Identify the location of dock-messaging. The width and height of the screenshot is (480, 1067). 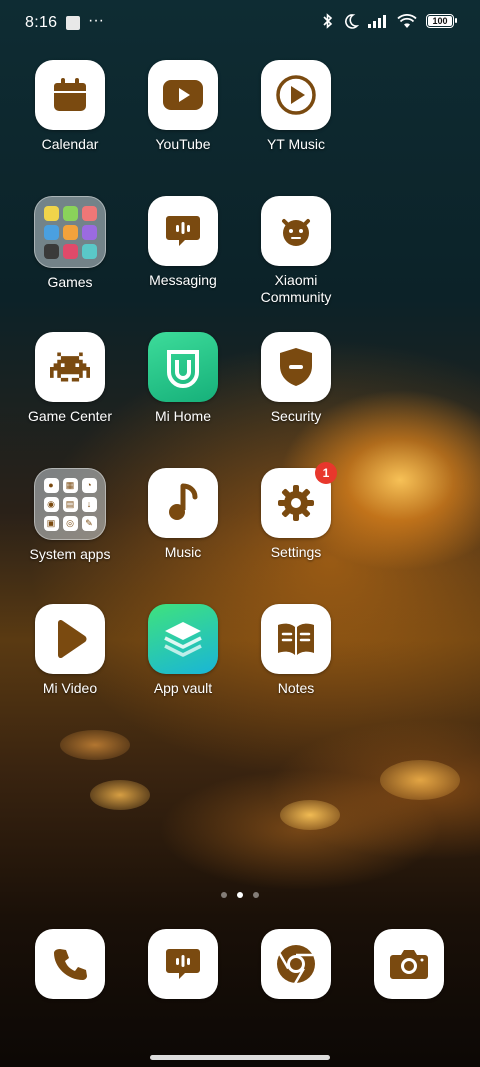
(183, 964).